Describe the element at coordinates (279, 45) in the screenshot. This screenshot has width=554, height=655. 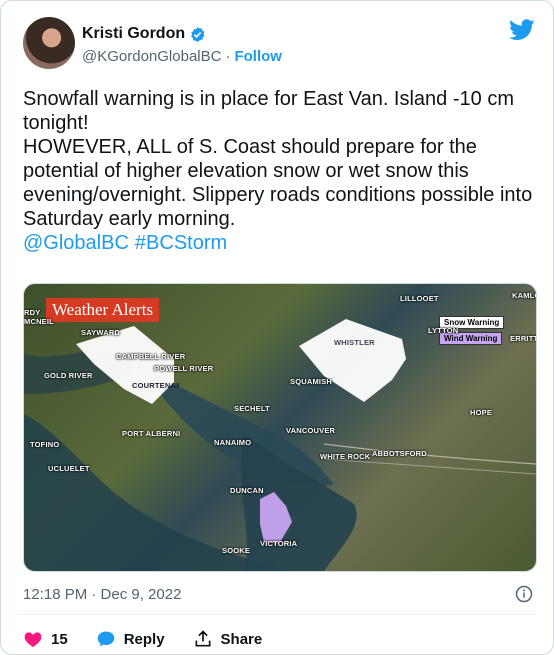
I see `tweet-header: Kristi Gordon @KGordonGlobalBC · Follow` at that location.